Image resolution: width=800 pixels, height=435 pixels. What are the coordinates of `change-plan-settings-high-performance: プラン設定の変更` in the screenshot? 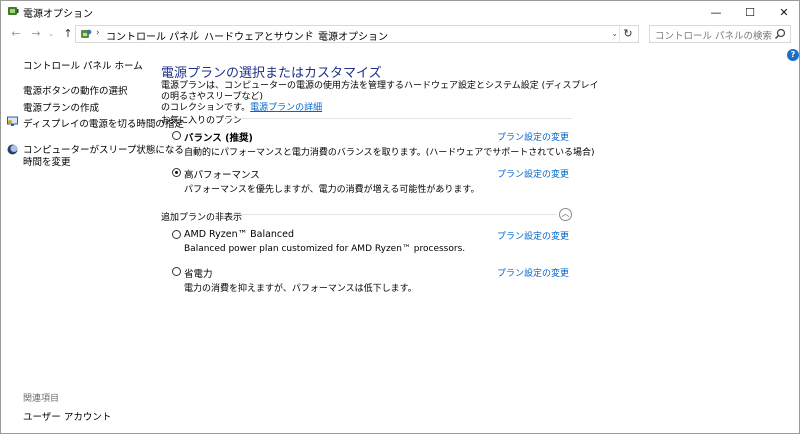 It's located at (533, 173).